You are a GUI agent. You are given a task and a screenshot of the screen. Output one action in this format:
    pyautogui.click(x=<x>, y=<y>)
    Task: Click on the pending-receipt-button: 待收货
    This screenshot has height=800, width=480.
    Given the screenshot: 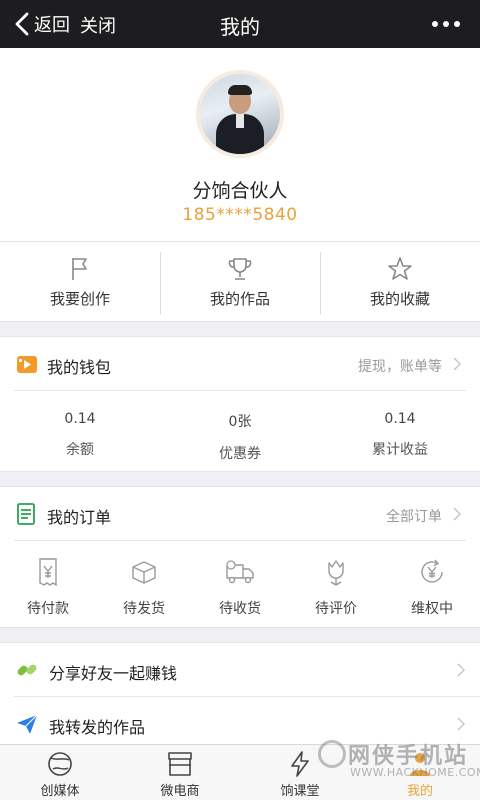 What is the action you would take?
    pyautogui.click(x=240, y=585)
    